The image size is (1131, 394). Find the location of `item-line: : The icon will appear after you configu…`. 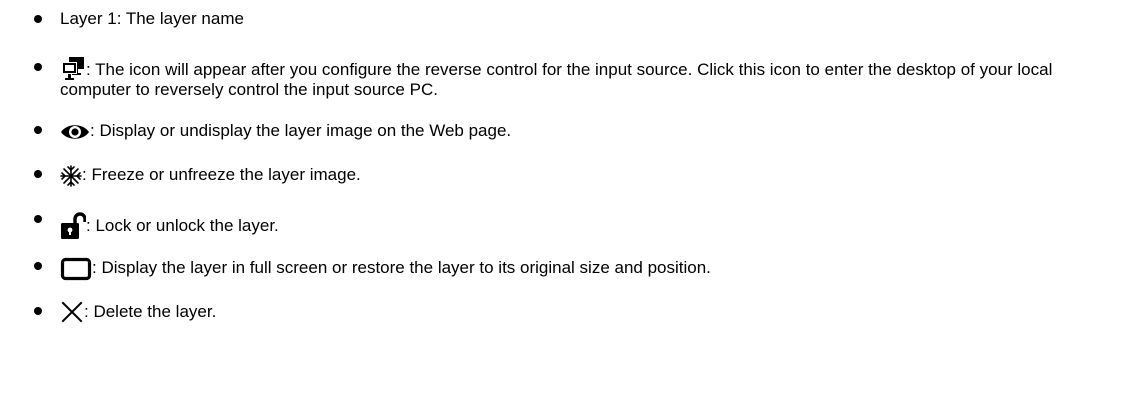

item-line: : The icon will appear after you configu… is located at coordinates (590, 76).